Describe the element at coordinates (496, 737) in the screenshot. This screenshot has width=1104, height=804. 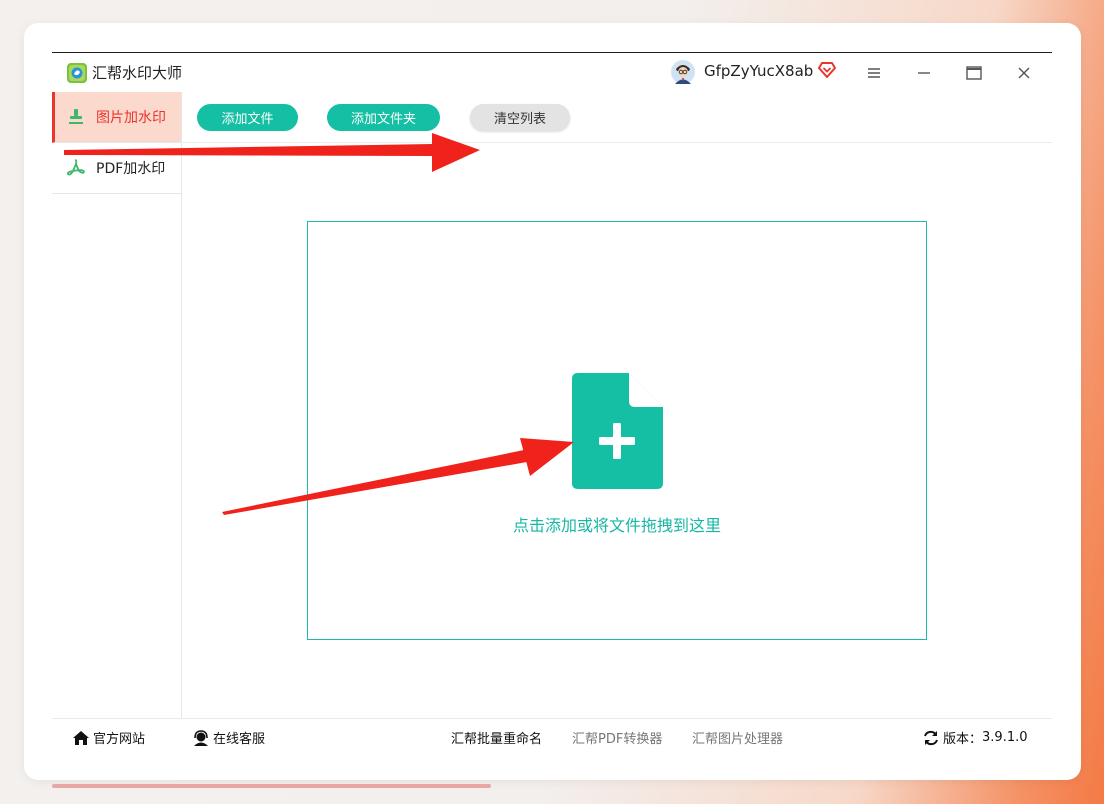
I see `batch-rename-link: 汇帮批量重命名` at that location.